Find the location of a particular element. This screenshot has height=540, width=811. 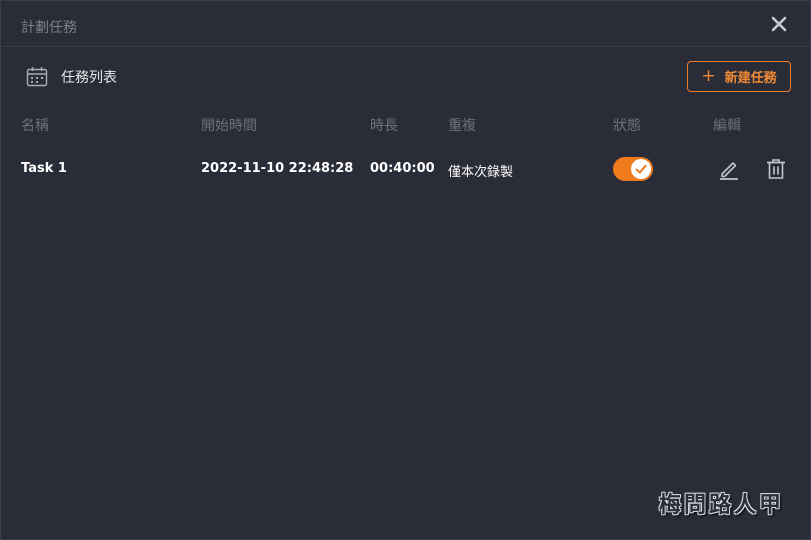

title-bar: 計劃任務 is located at coordinates (405, 24).